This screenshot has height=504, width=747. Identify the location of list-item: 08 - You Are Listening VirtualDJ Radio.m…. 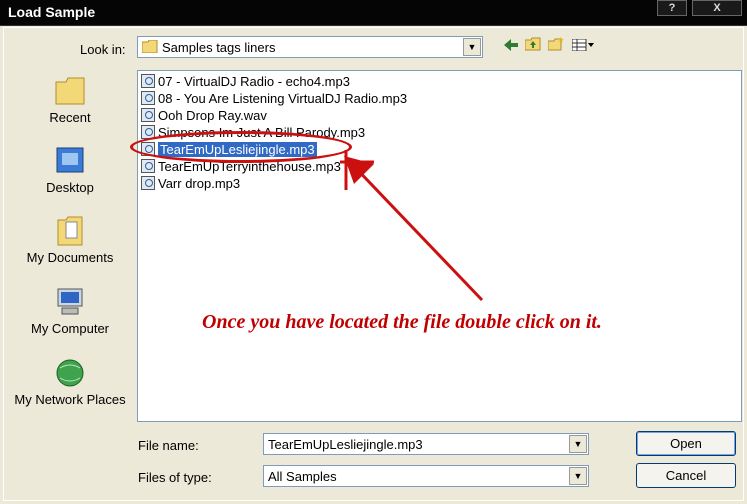
(274, 98).